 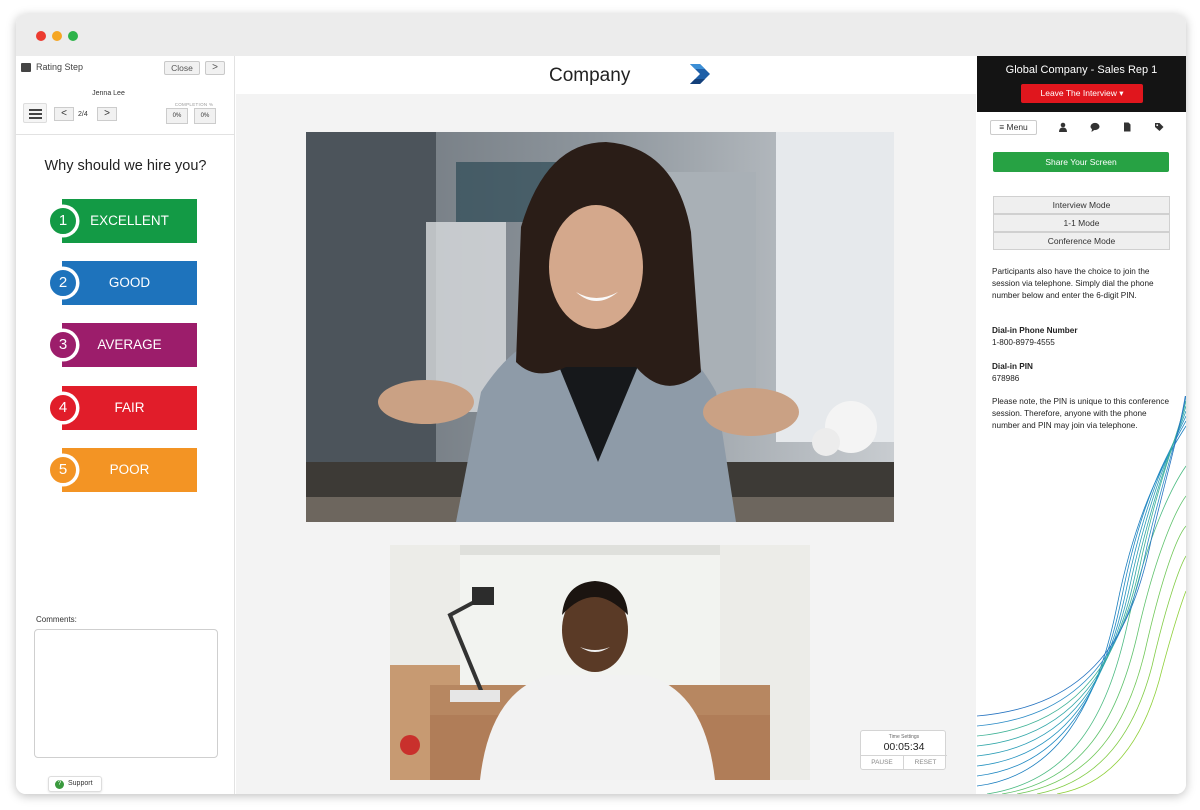 What do you see at coordinates (129, 220) in the screenshot?
I see `rating-label: EXCELLENT` at bounding box center [129, 220].